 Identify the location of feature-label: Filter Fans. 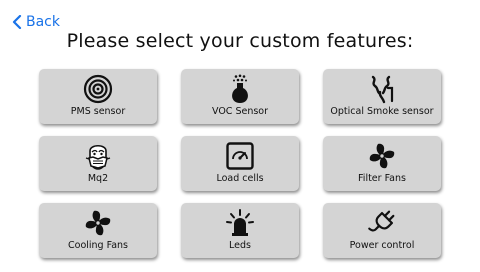
(382, 178).